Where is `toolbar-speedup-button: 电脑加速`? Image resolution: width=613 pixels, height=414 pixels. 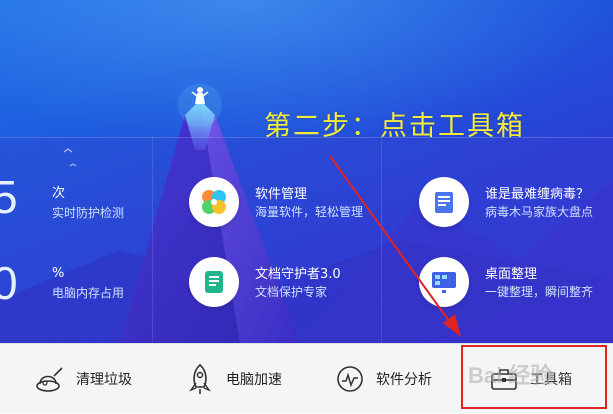
toolbar-speedup-button: 电脑加速 is located at coordinates (232, 379).